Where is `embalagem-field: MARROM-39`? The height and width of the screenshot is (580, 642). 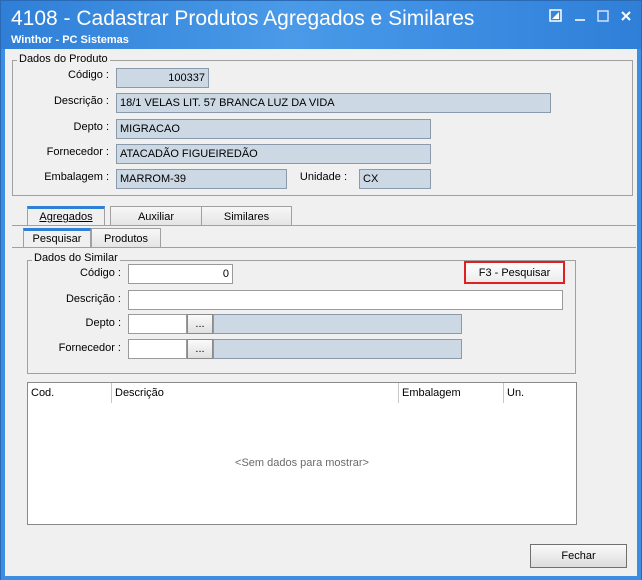 embalagem-field: MARROM-39 is located at coordinates (201, 179).